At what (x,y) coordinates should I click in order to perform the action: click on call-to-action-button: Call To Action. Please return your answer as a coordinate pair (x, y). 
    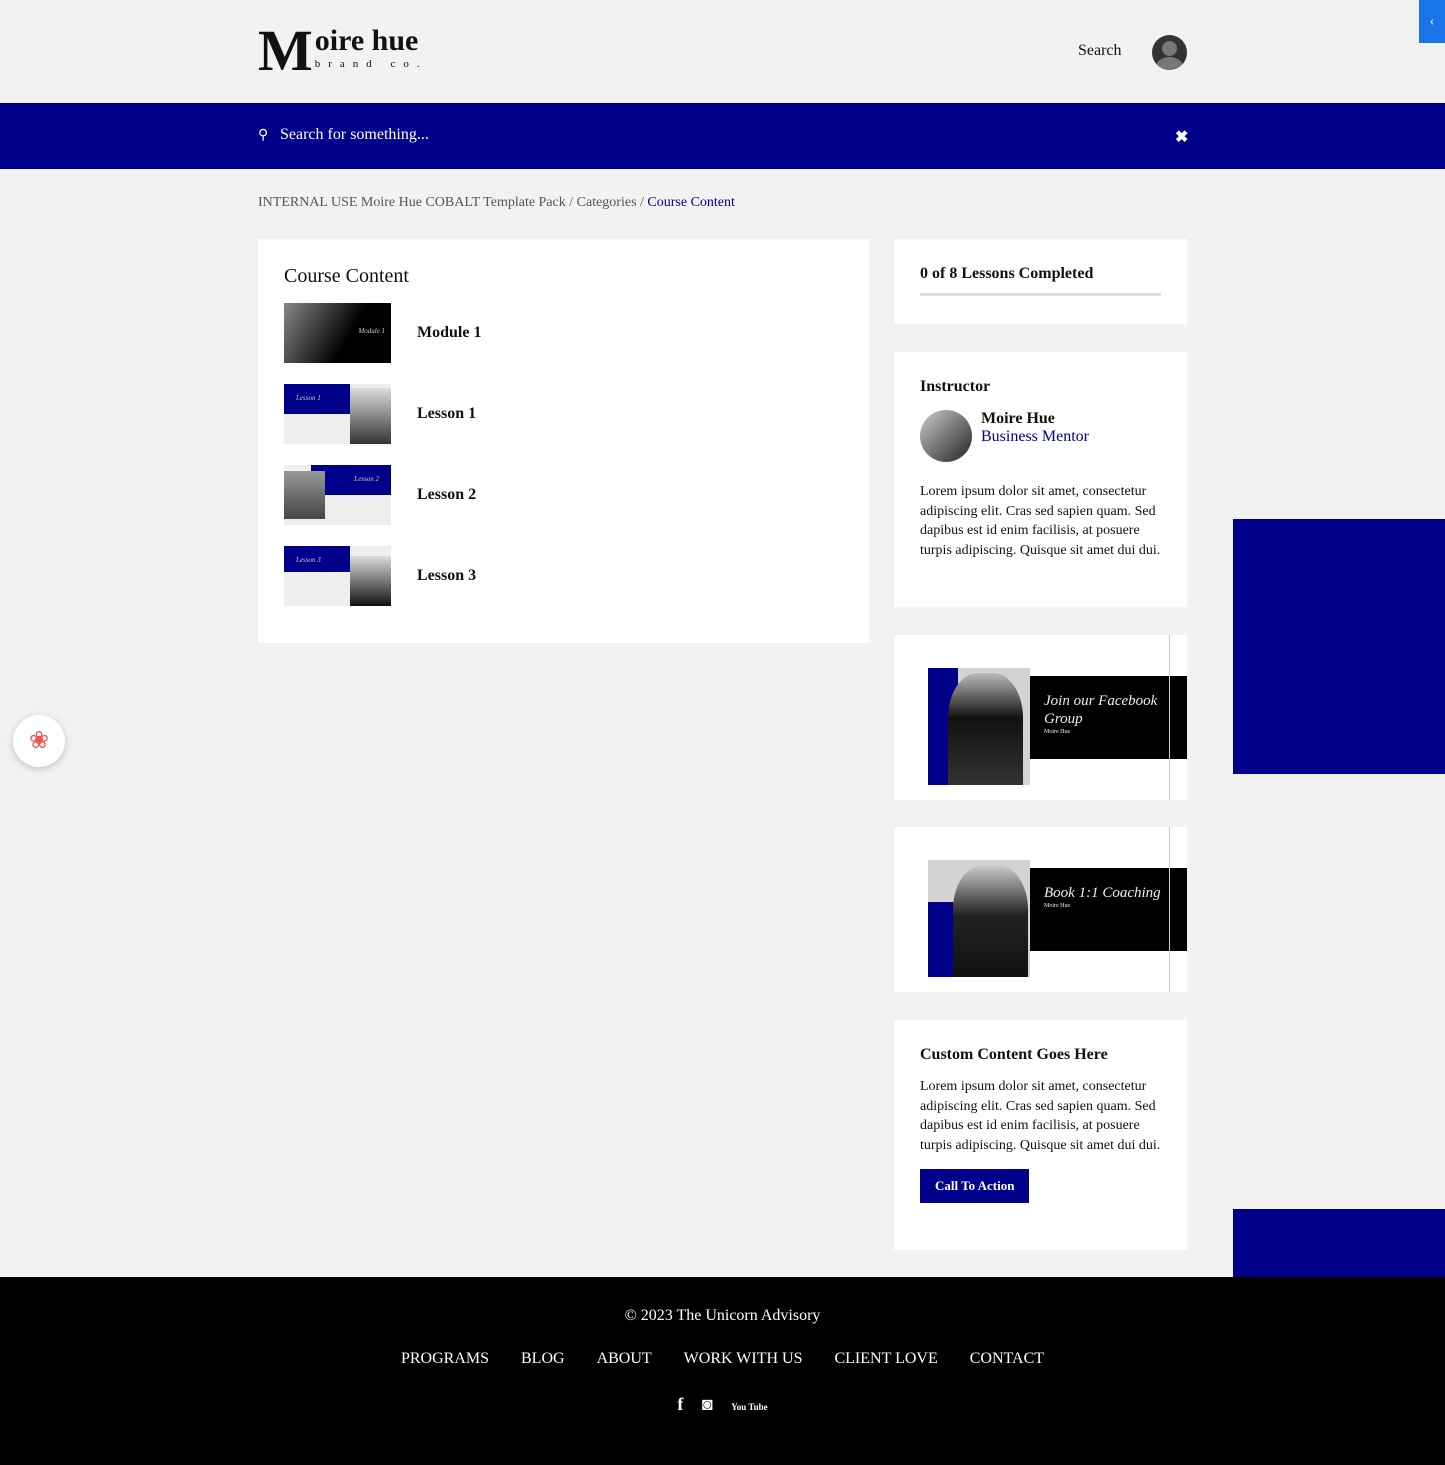
    Looking at the image, I should click on (975, 1186).